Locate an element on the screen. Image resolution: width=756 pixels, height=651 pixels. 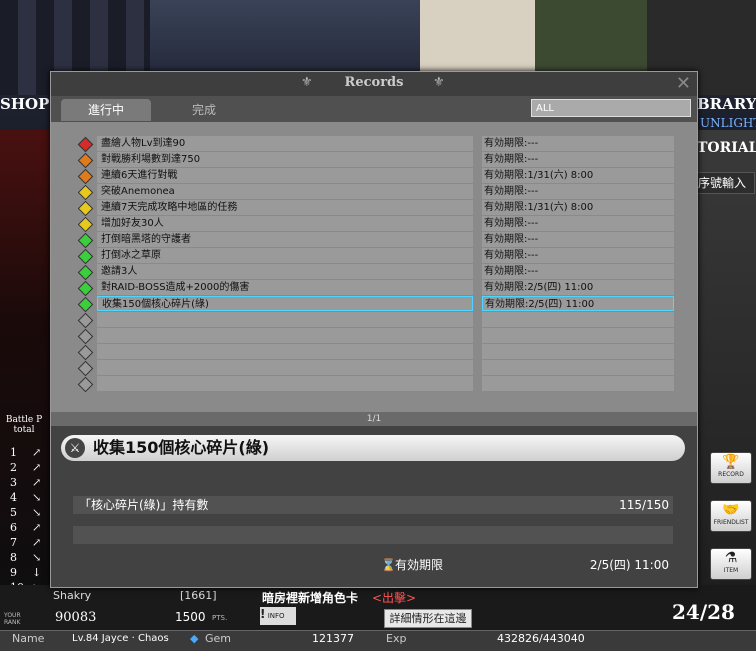
window-title: Records is located at coordinates (374, 82).